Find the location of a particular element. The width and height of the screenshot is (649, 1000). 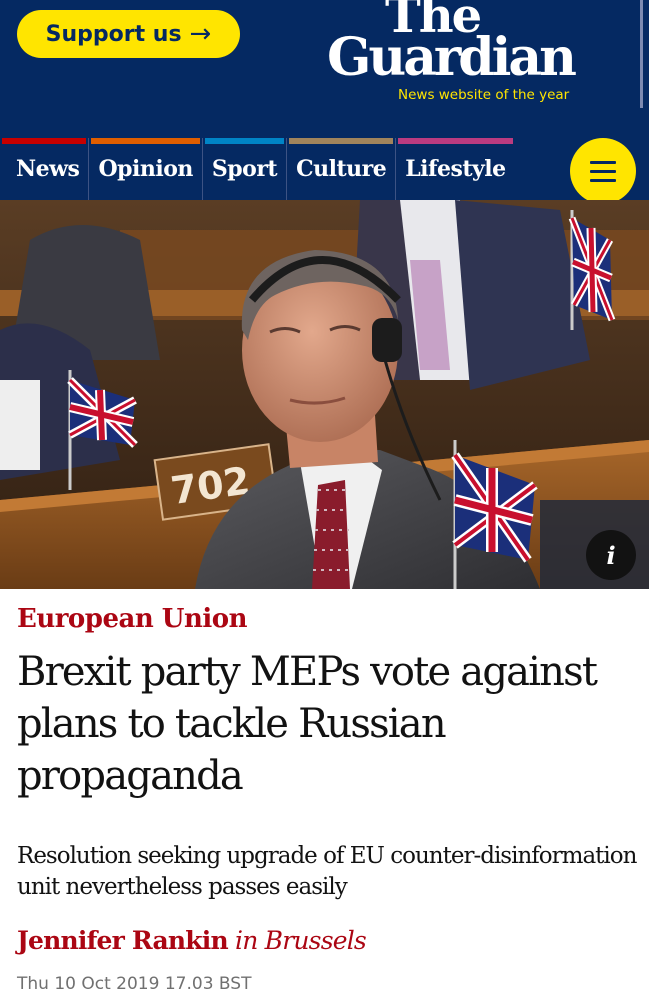

author-link: Jennifer Rankin is located at coordinates (123, 940).